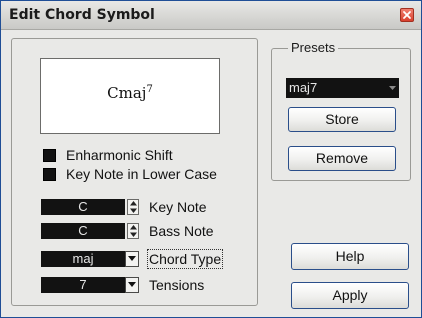 The image size is (422, 318). I want to click on presets-select: maj7, so click(342, 88).